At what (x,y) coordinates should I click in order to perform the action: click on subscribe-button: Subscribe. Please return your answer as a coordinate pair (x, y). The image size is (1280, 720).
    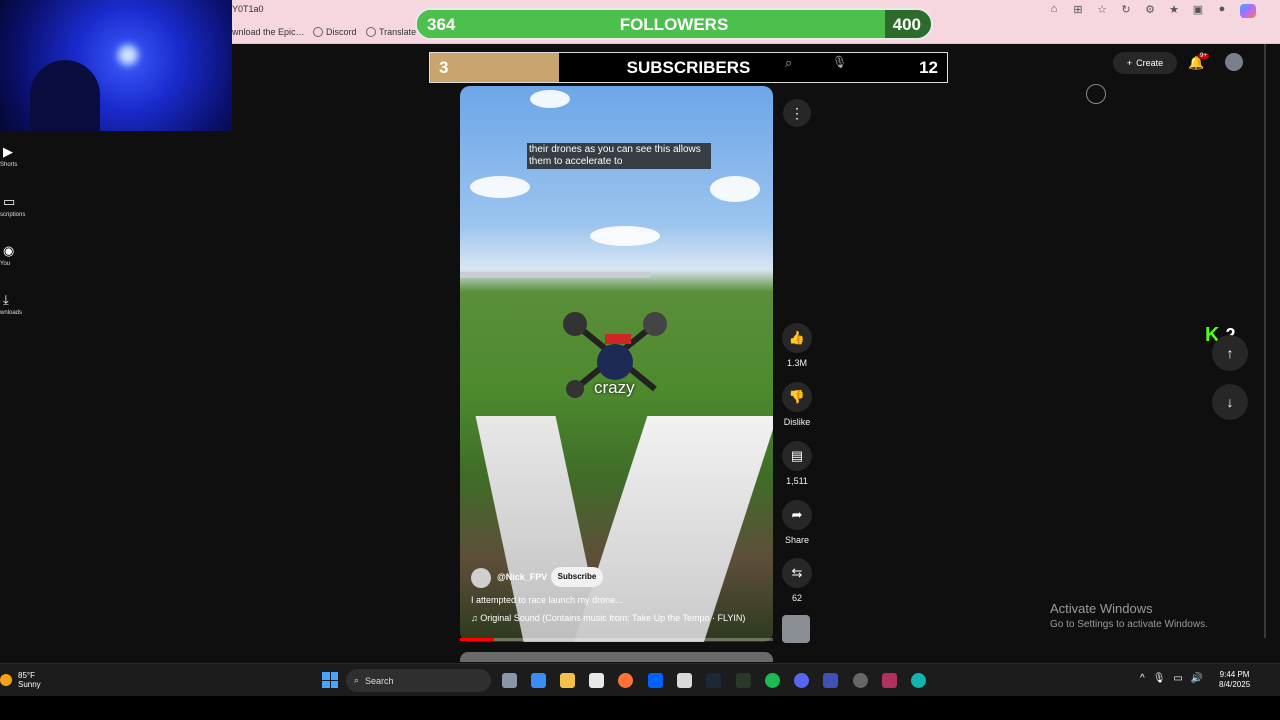
    Looking at the image, I should click on (577, 577).